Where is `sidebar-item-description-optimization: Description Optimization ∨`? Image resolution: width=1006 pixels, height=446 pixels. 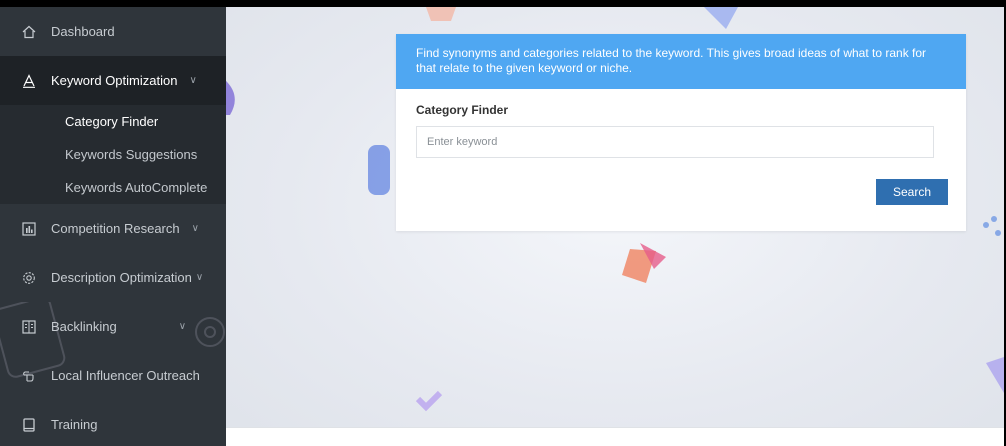
sidebar-item-description-optimization: Description Optimization ∨ is located at coordinates (113, 277).